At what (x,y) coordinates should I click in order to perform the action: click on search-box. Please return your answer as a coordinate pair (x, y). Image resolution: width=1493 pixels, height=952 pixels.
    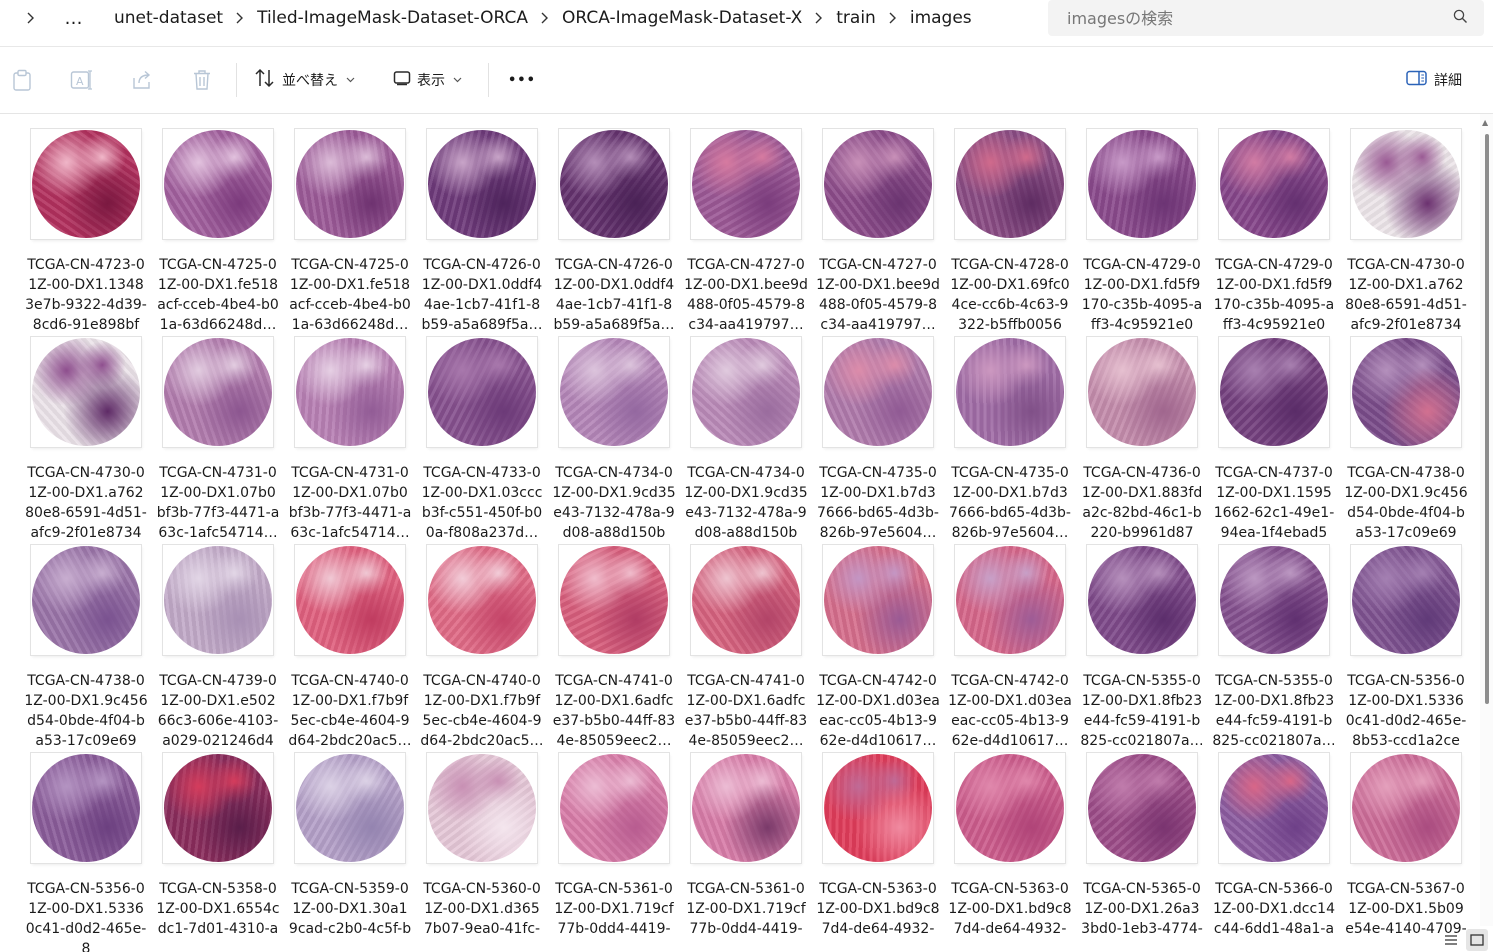
    Looking at the image, I should click on (1266, 18).